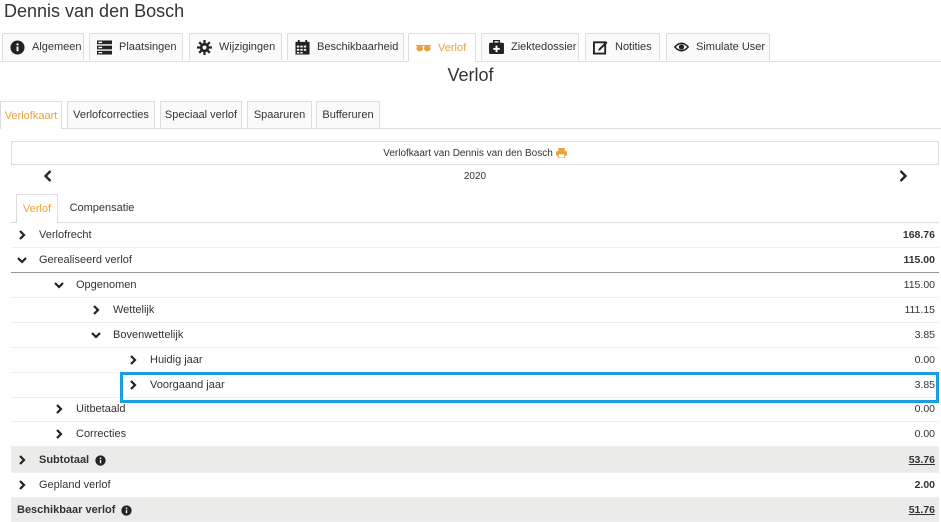 The height and width of the screenshot is (522, 941). Describe the element at coordinates (731, 47) in the screenshot. I see `tab-label: Simulate User` at that location.